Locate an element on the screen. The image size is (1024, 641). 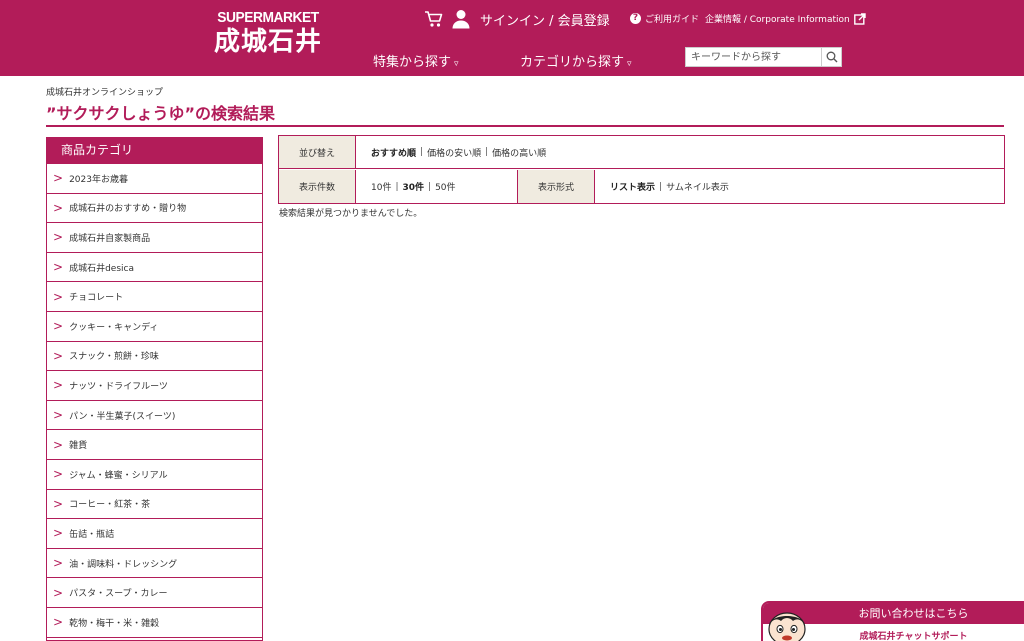
corporate-info-link: 企業情報 / Corporate Information is located at coordinates (785, 18).